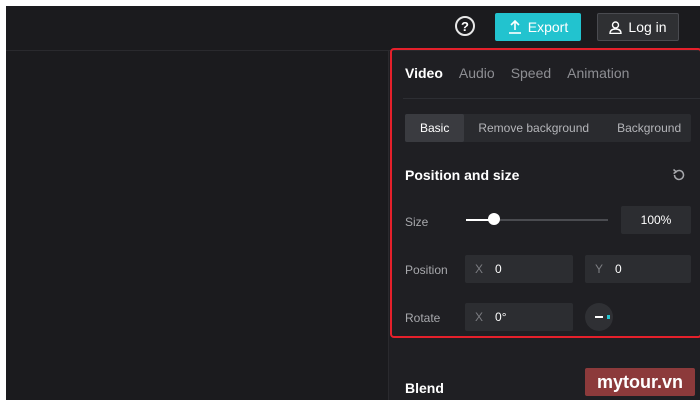 The width and height of the screenshot is (700, 411). What do you see at coordinates (423, 318) in the screenshot?
I see `rotate-label: Rotate` at bounding box center [423, 318].